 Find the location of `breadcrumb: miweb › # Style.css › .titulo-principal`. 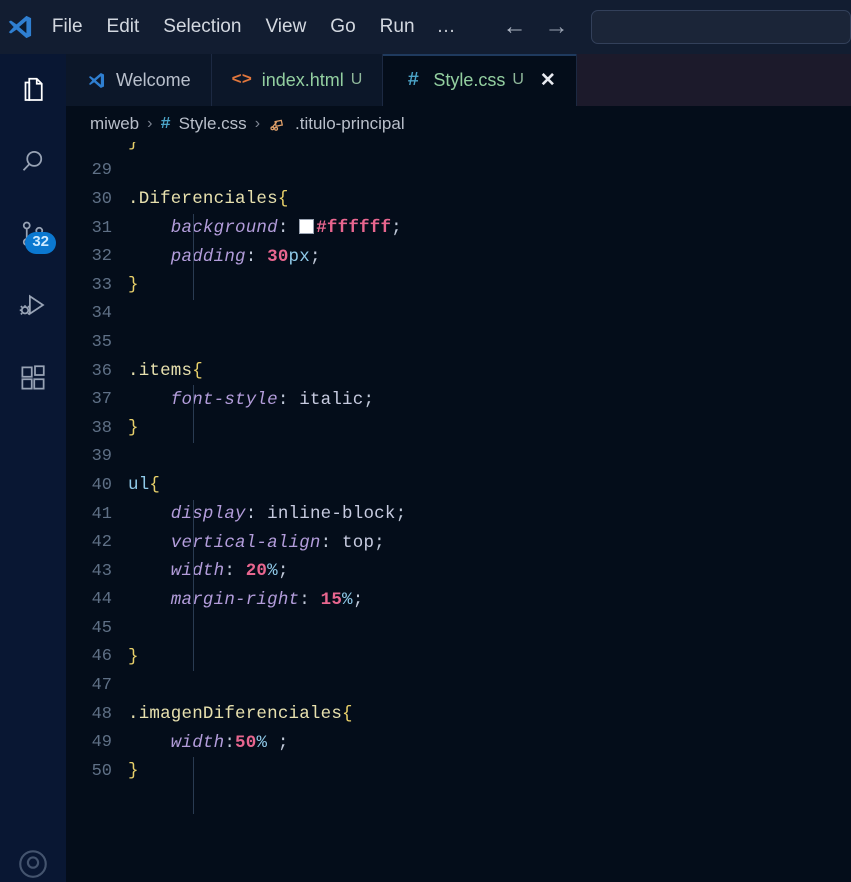

breadcrumb: miweb › # Style.css › .titulo-principal is located at coordinates (458, 124).